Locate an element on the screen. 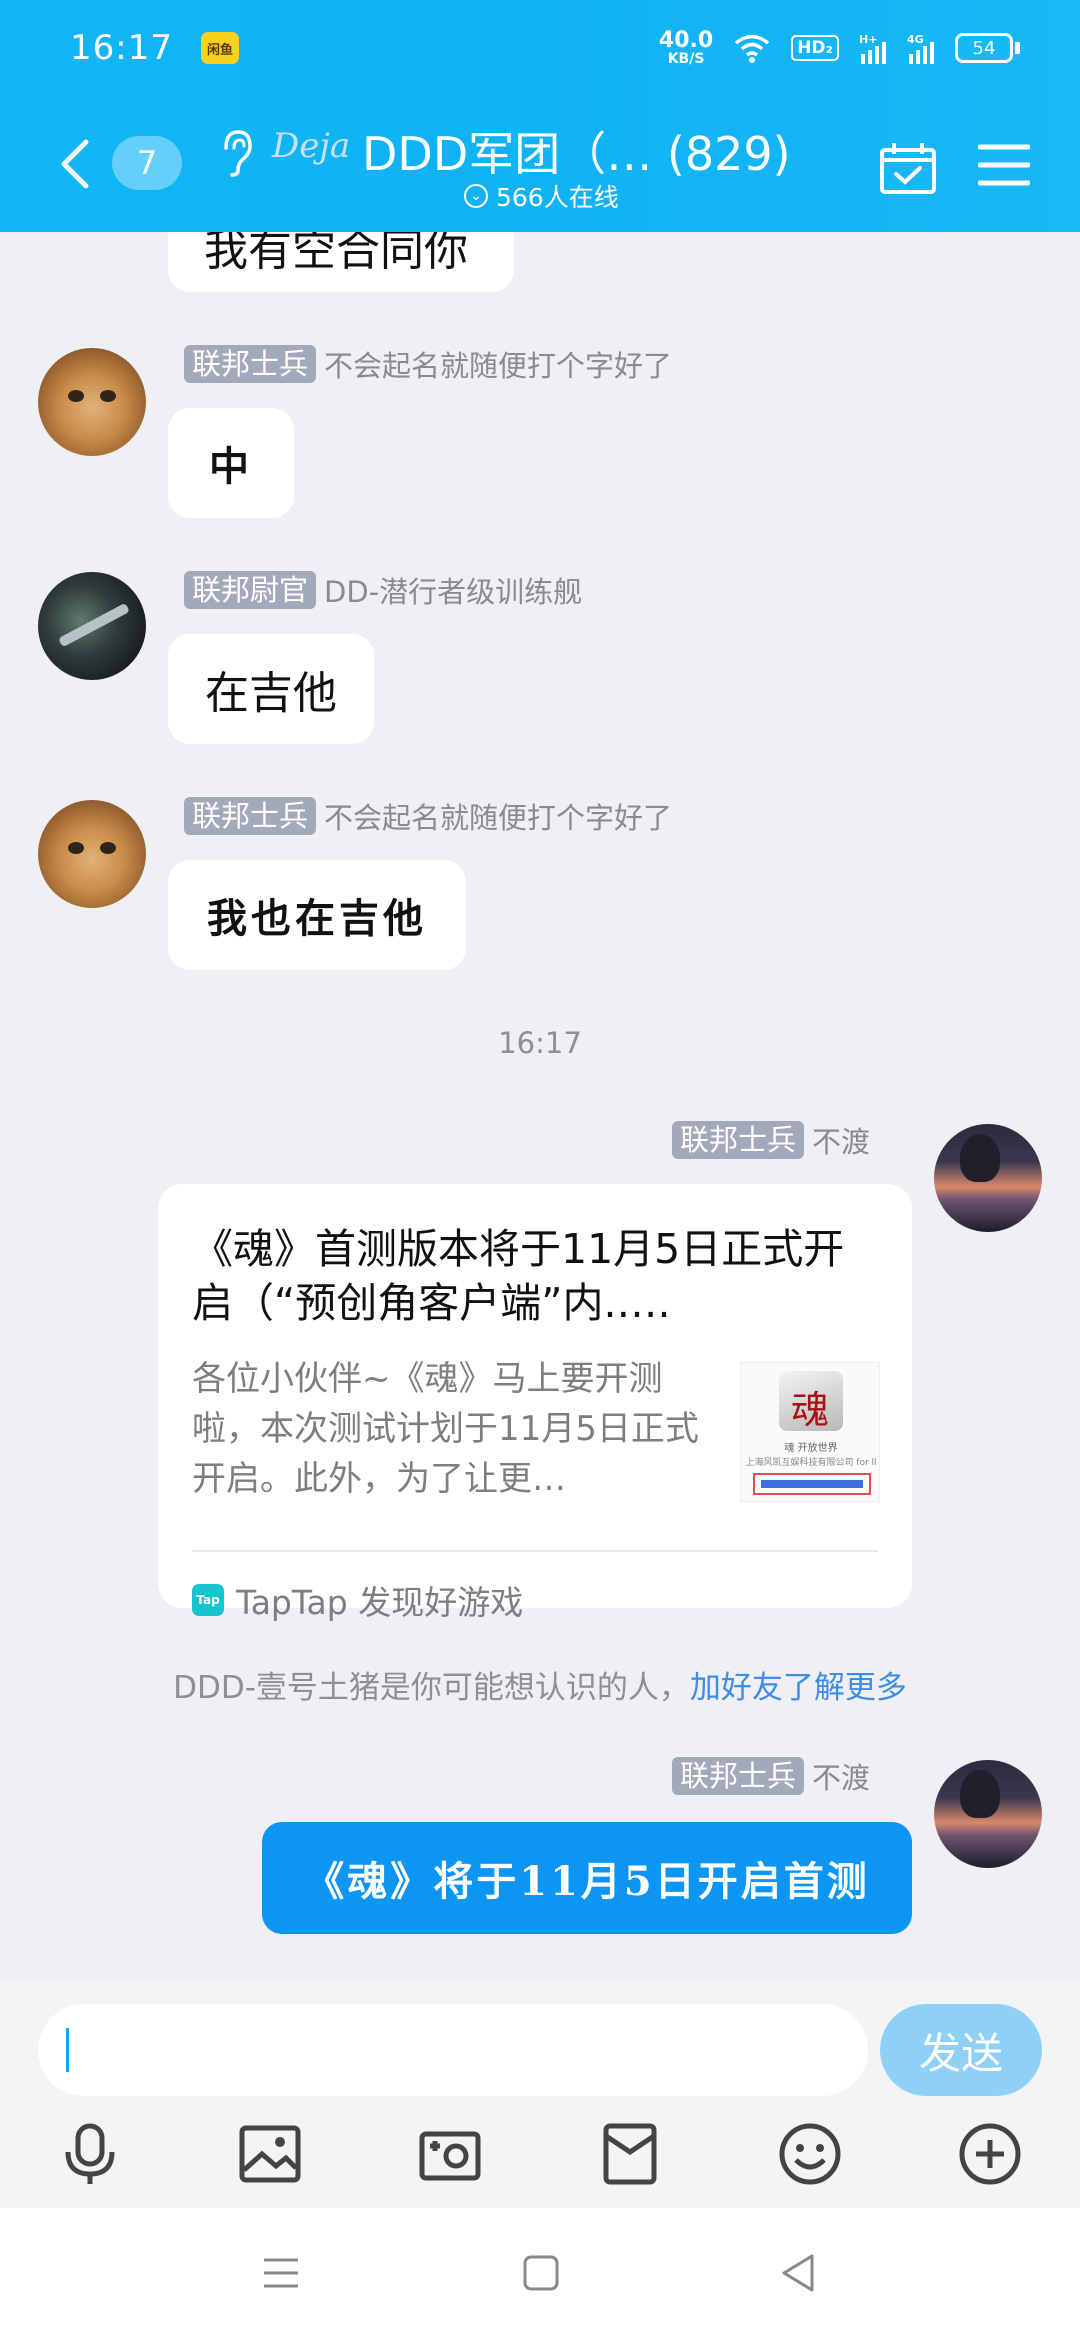 Image resolution: width=1080 pixels, height=2340 pixels. sender-tag: 联邦尉官 DD-潜行者级训练舰 is located at coordinates (383, 590).